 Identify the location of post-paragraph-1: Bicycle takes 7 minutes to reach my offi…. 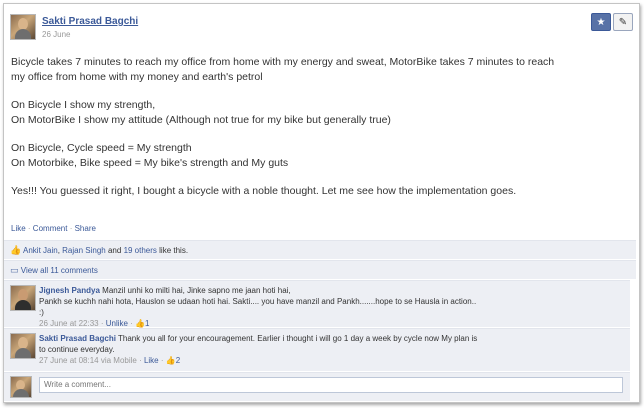
(283, 69).